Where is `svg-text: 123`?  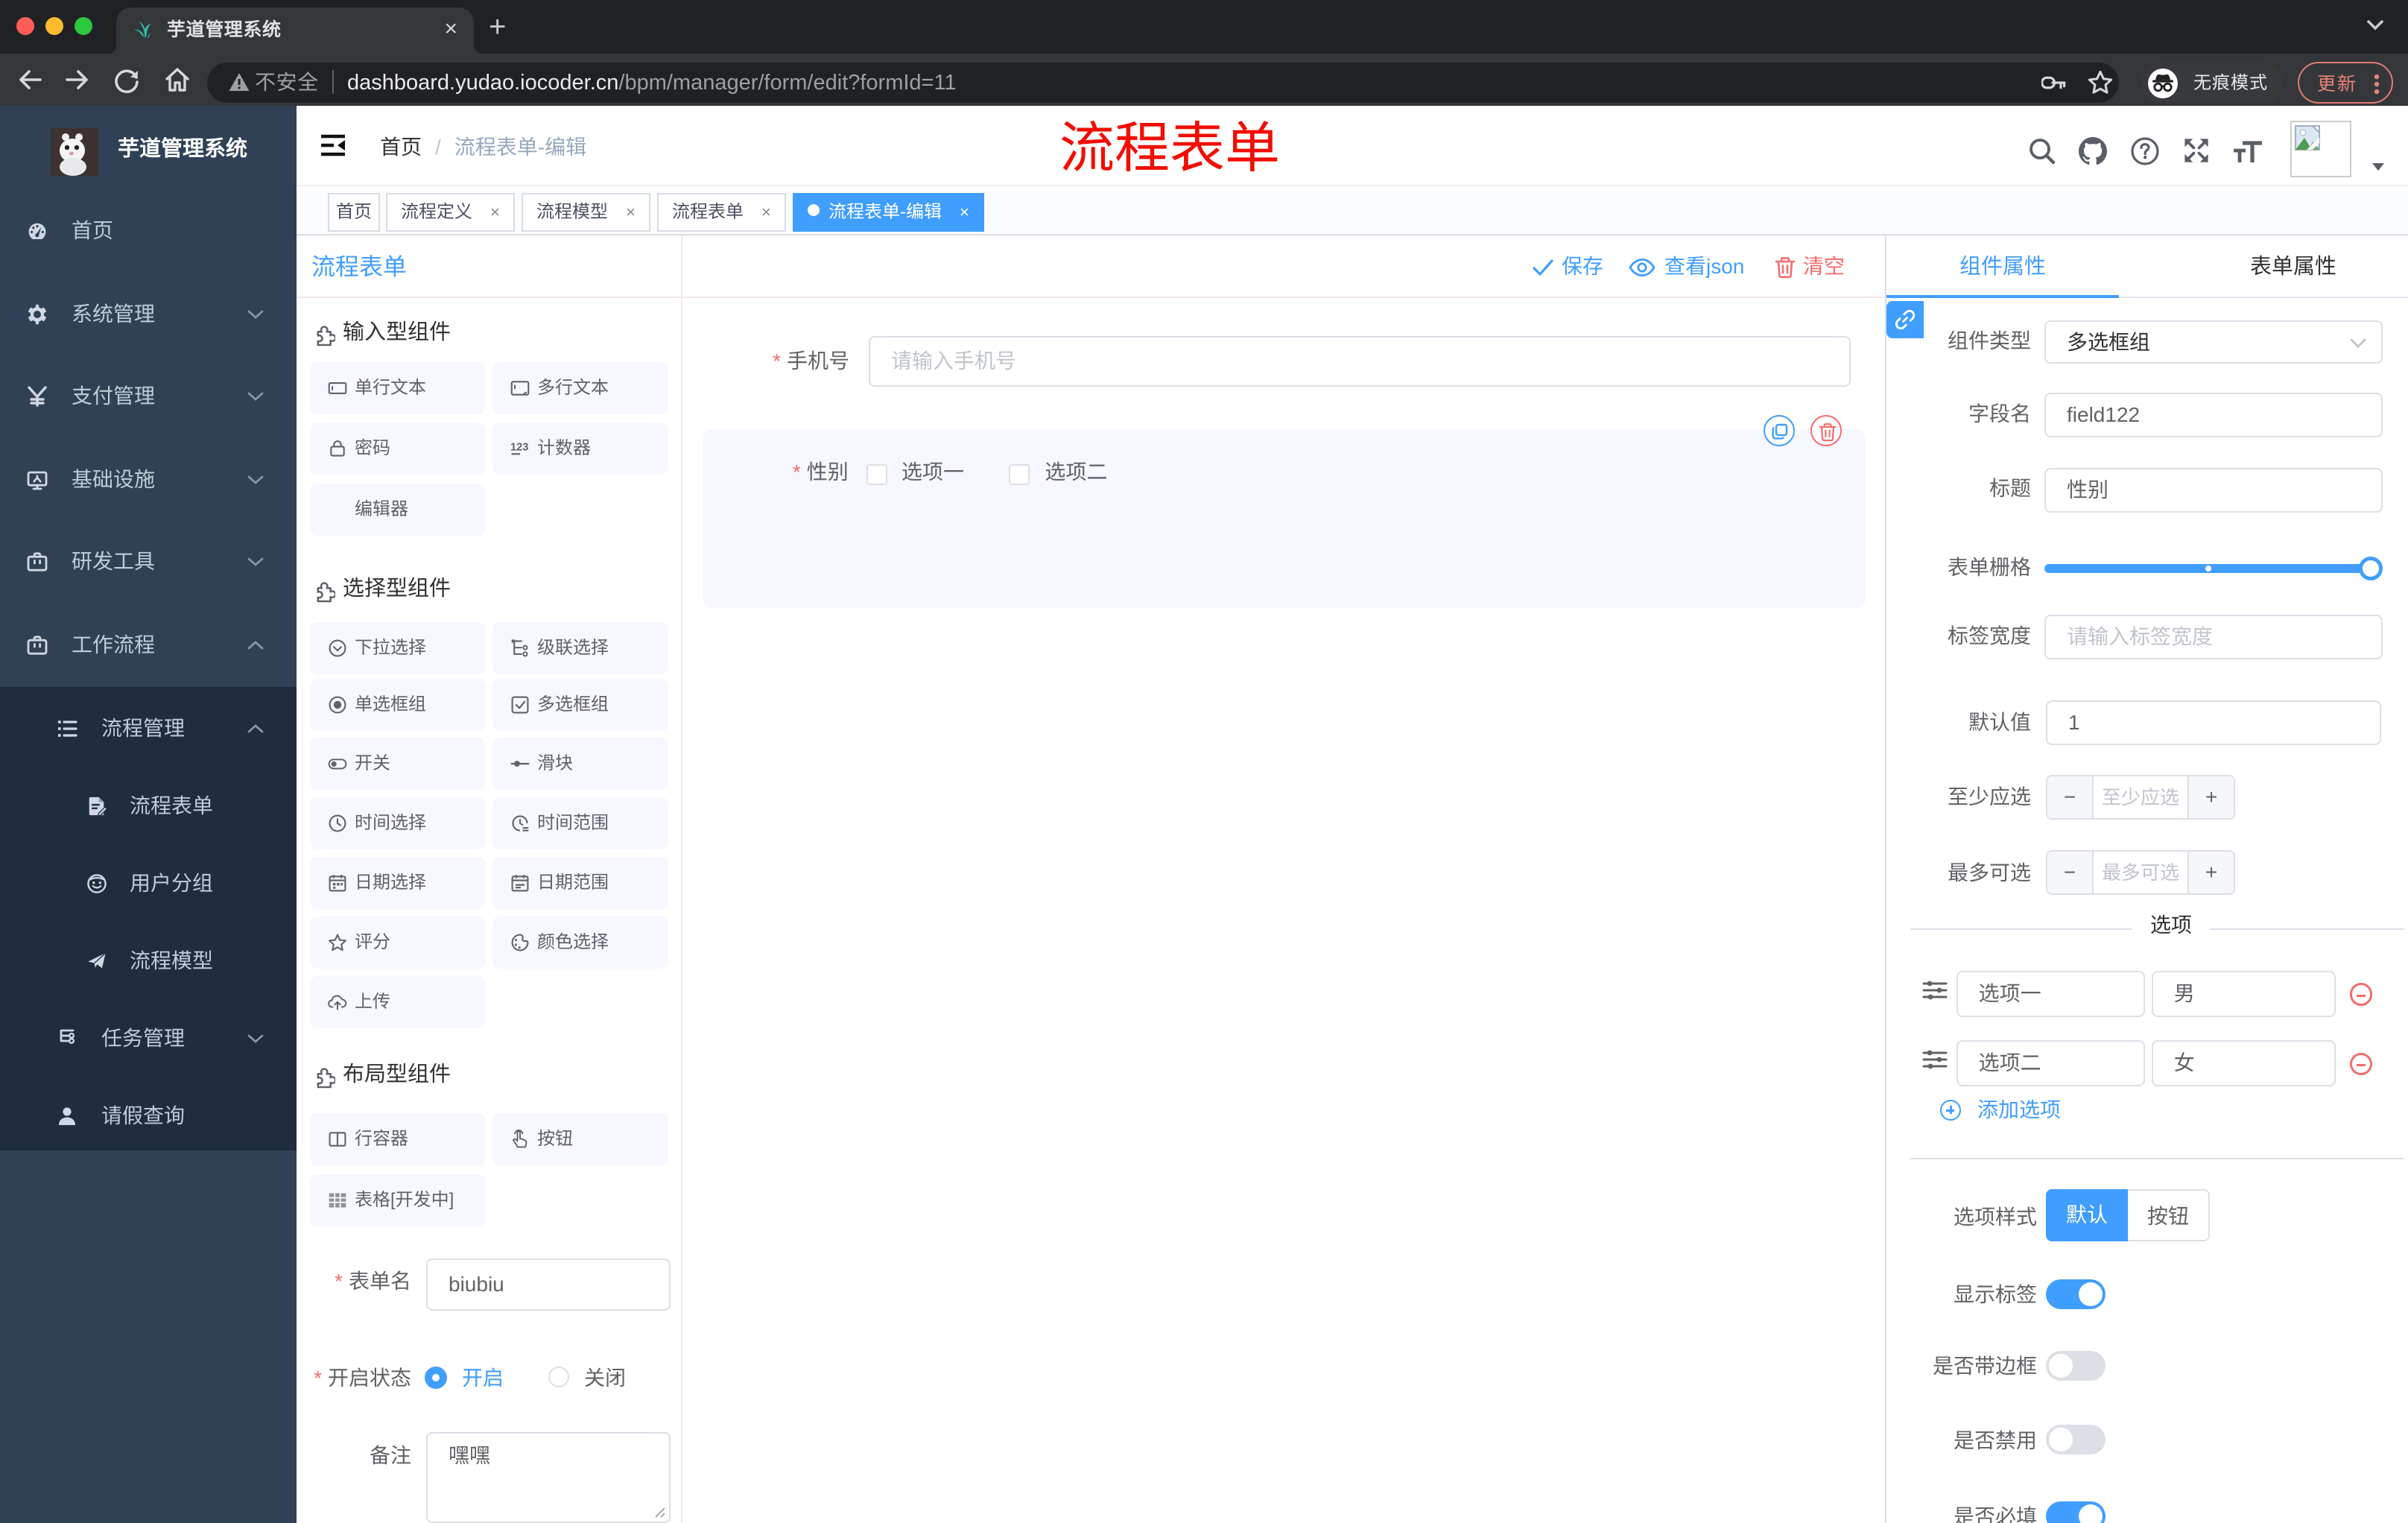 svg-text: 123 is located at coordinates (519, 448).